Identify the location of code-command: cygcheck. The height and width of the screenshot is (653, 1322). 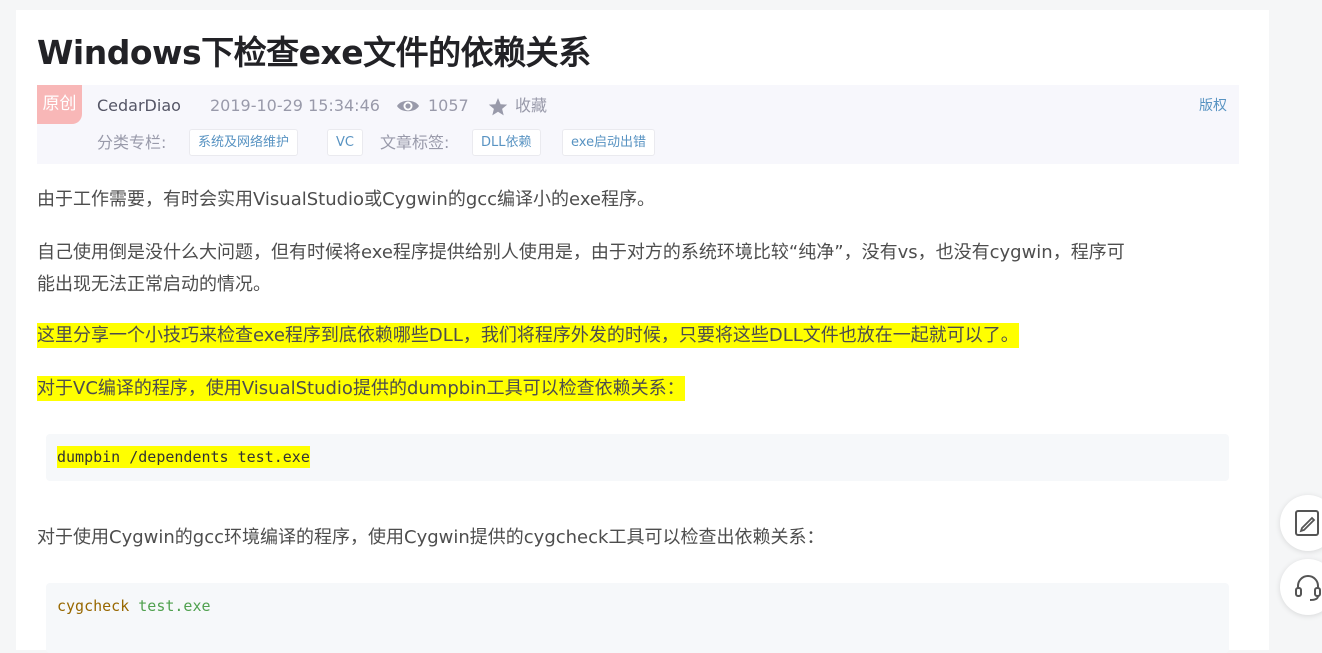
(93, 606).